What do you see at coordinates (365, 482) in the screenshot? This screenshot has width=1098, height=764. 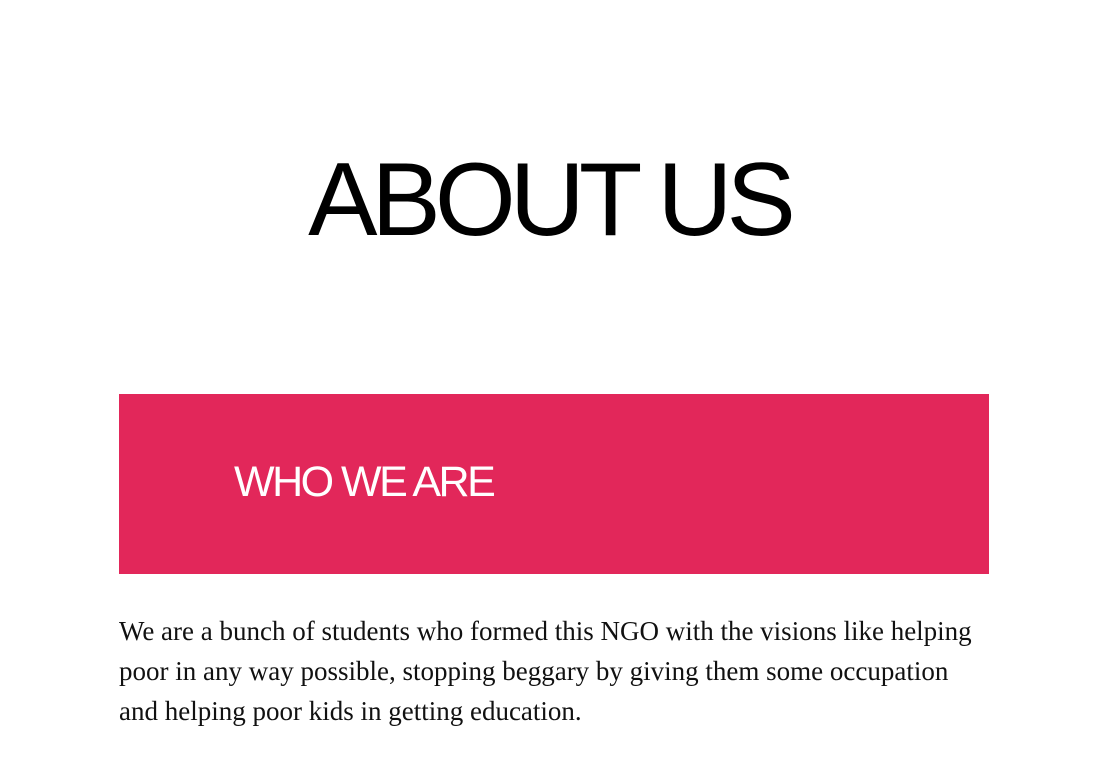 I see `who-we-are-heading: WHO WE ARE` at bounding box center [365, 482].